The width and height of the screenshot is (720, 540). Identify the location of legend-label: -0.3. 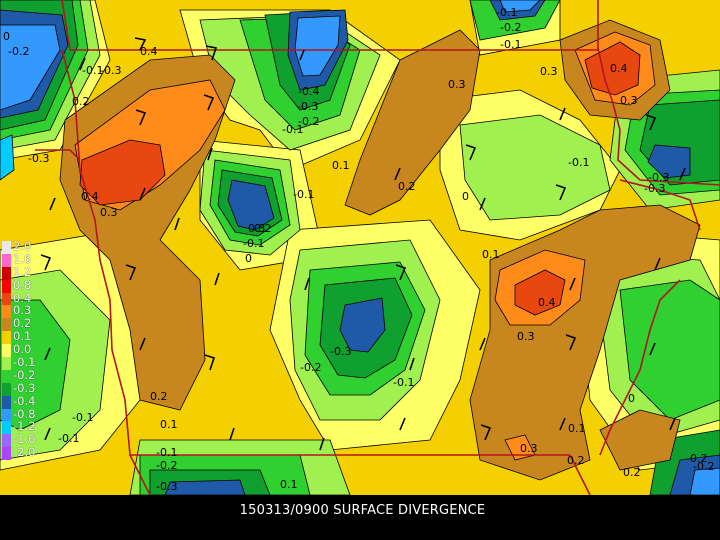
(24, 387).